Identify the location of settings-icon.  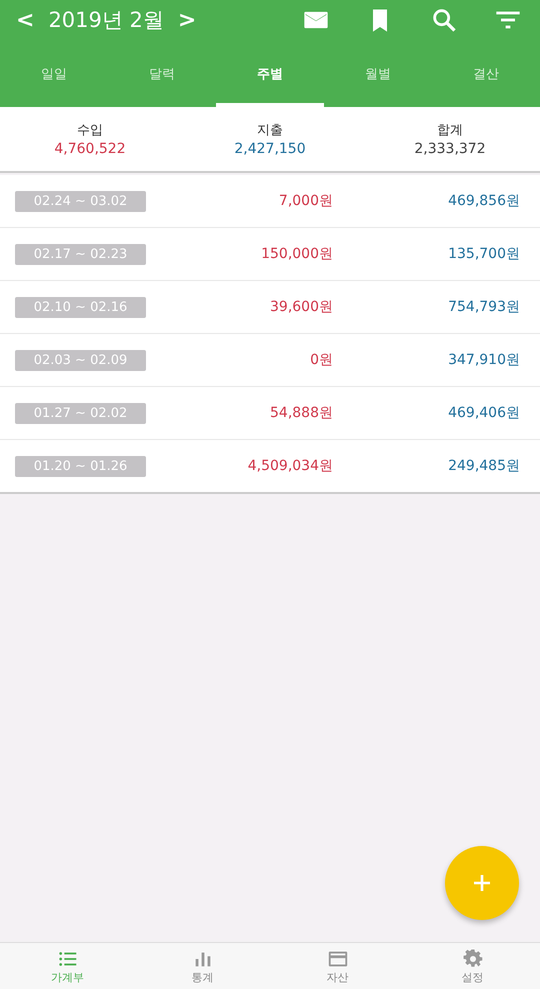
(473, 959).